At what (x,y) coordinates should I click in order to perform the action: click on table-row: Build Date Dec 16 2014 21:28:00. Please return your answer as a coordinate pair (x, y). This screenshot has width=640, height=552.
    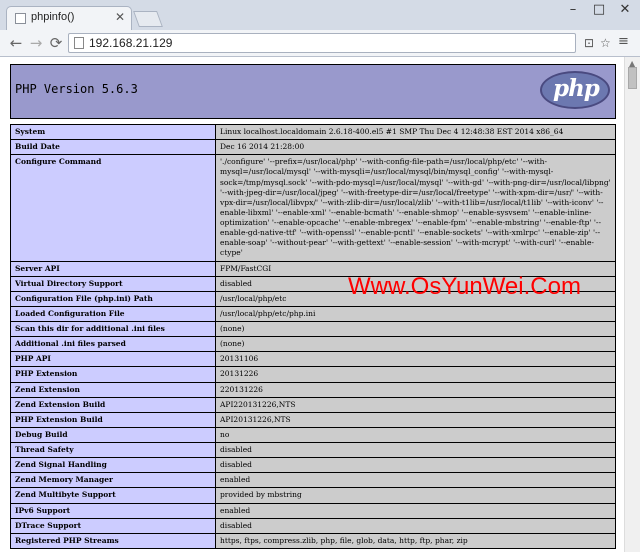
    Looking at the image, I should click on (313, 147).